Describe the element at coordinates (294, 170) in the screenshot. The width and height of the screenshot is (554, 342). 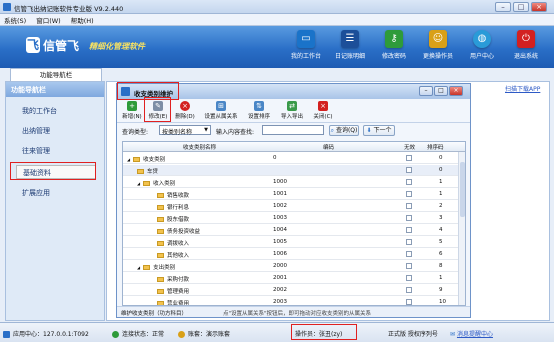
I see `table-row: 车贷 0` at that location.